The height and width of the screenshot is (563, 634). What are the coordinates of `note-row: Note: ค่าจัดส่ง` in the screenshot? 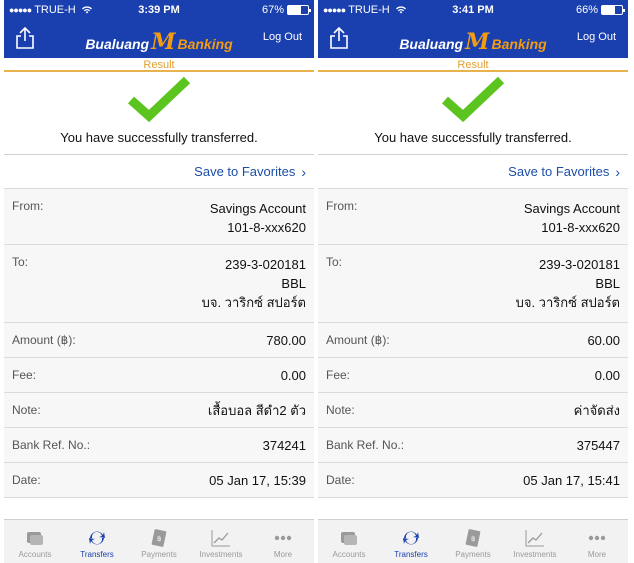 It's located at (473, 410).